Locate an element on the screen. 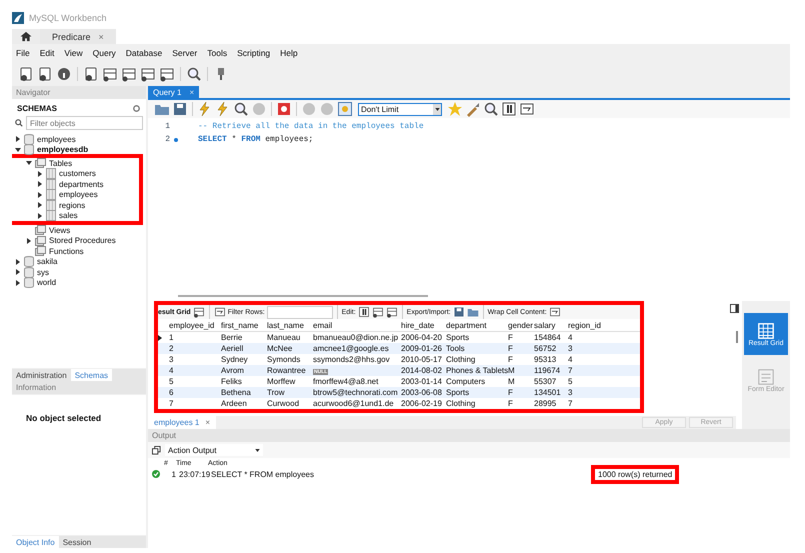  tree-item: Tables is located at coordinates (60, 163).